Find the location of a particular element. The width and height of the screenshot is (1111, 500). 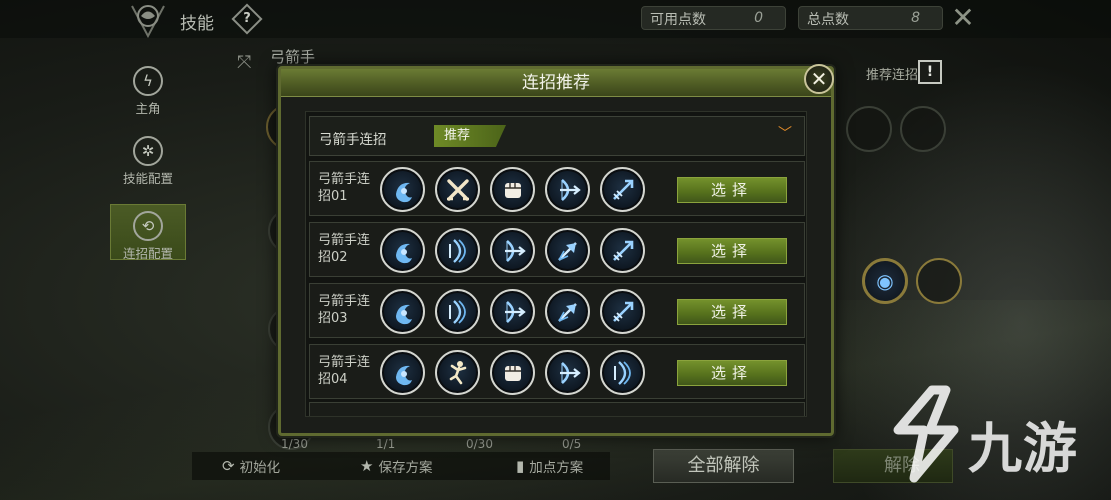

dialog-header: 连招推荐 is located at coordinates (556, 83).